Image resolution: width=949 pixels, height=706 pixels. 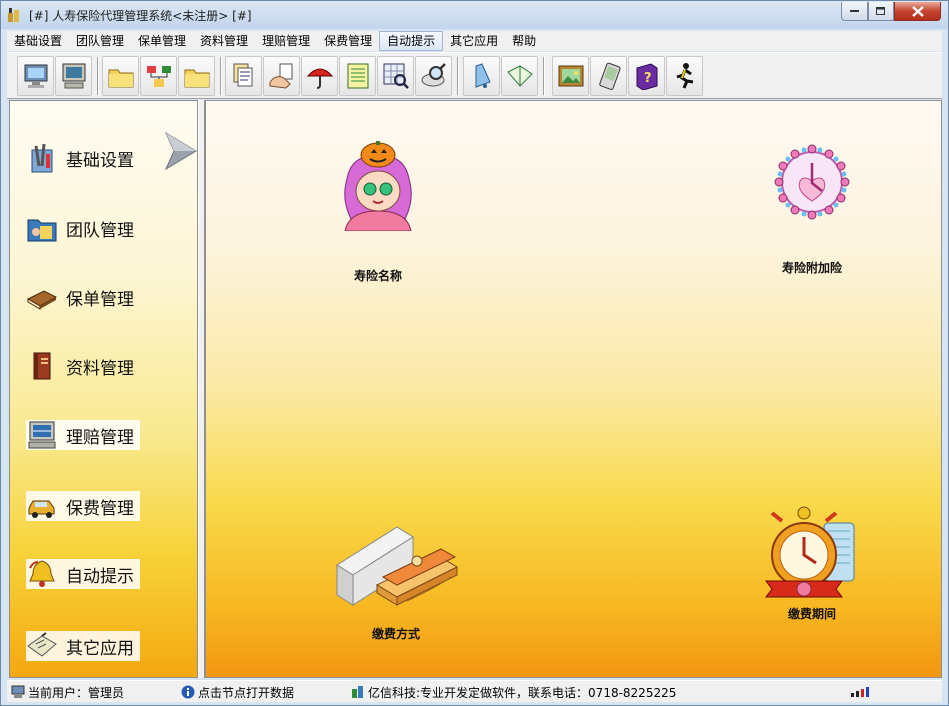 I want to click on toolbar-folder2-button, so click(x=196, y=76).